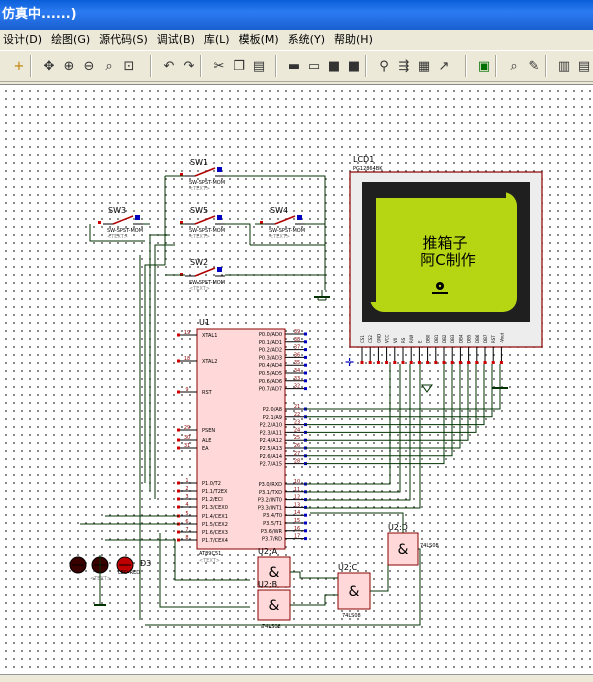  Describe the element at coordinates (19, 66) in the screenshot. I see `plus-icon: +` at that location.